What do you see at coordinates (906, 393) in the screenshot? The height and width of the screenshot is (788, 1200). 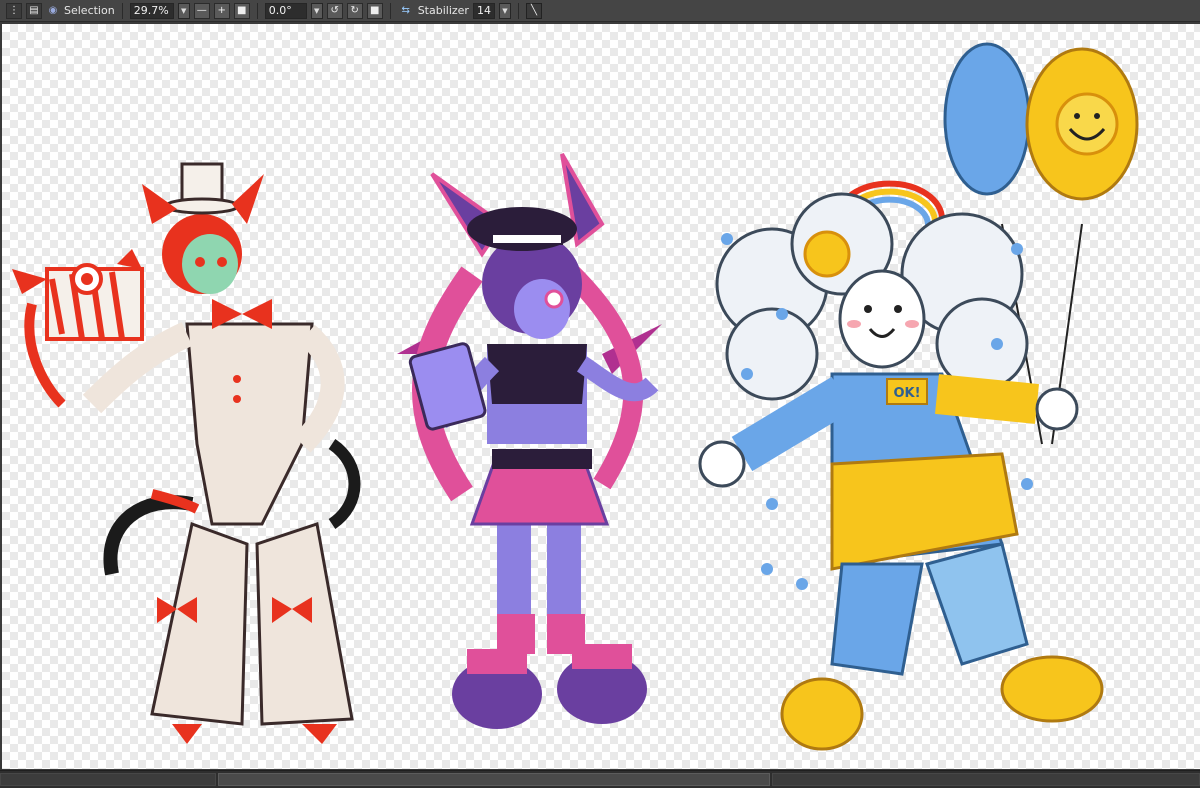 I see `ok-badge-text: OK!` at bounding box center [906, 393].